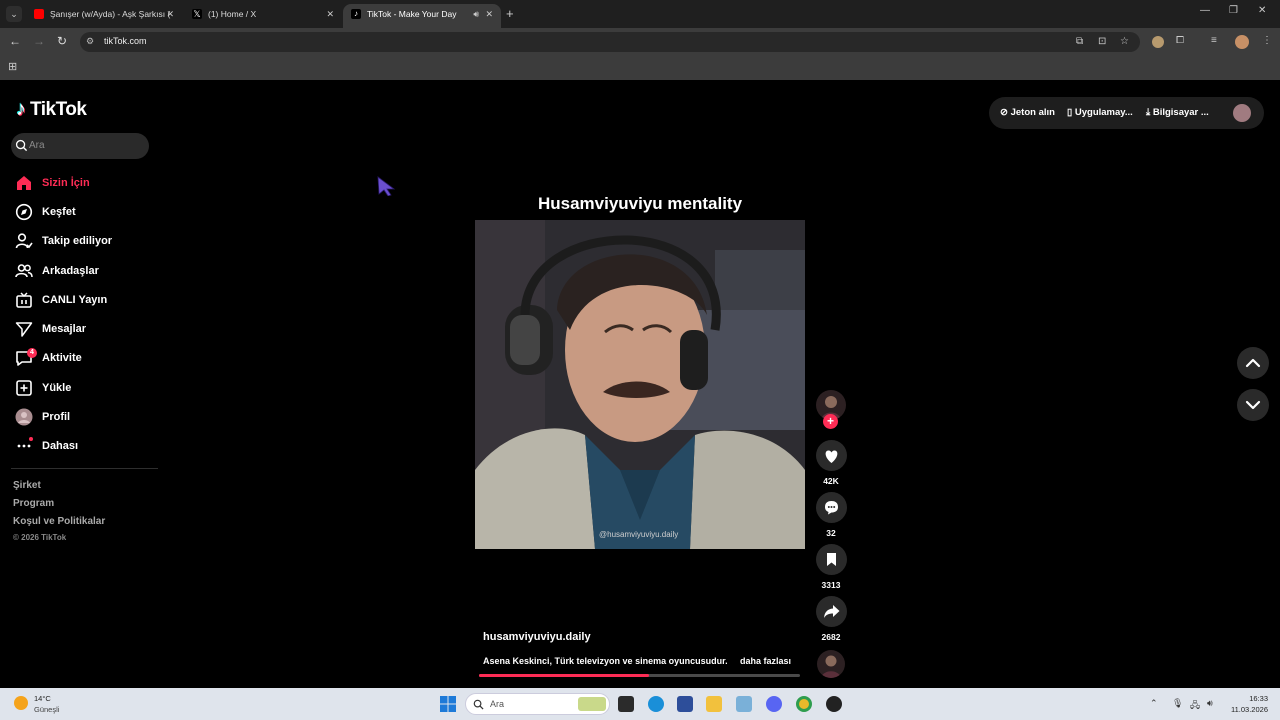 This screenshot has width=1280, height=720. What do you see at coordinates (84, 468) in the screenshot?
I see `sidebar-divider` at bounding box center [84, 468].